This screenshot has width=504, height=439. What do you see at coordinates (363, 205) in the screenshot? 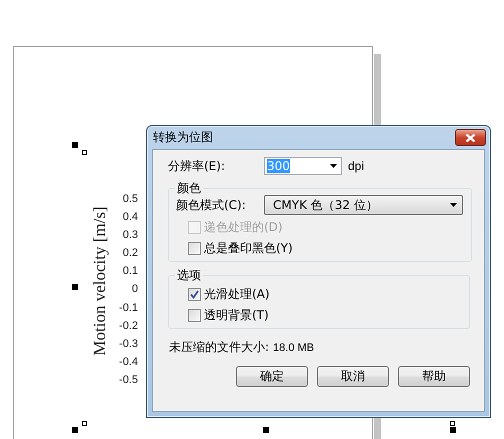
I see `color-mode-dropdown: CMYK 色（32 位）` at bounding box center [363, 205].